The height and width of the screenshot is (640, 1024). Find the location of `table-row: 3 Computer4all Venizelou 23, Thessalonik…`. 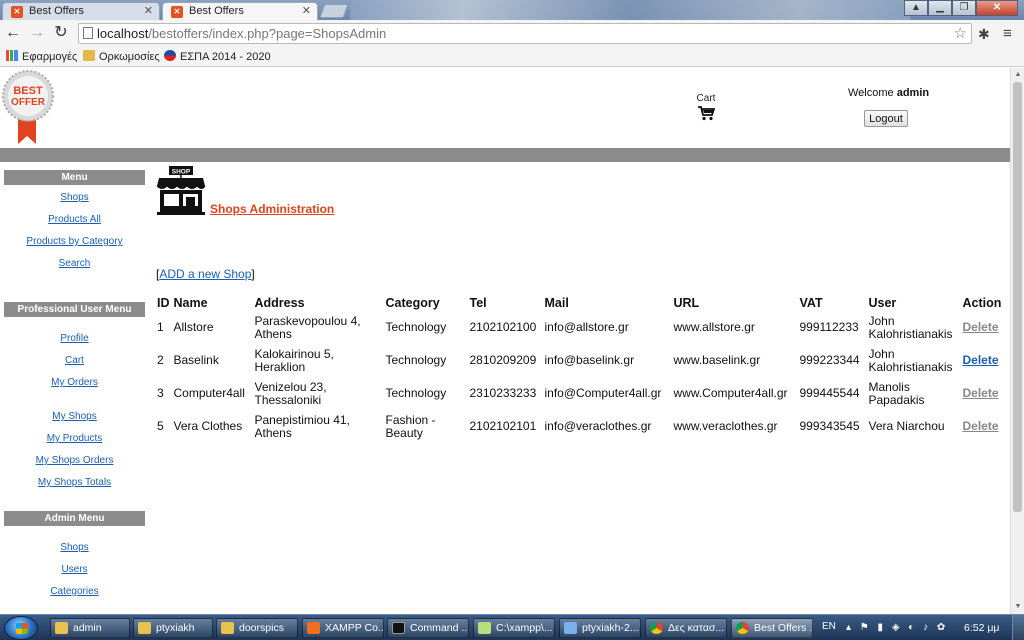

table-row: 3 Computer4all Venizelou 23, Thessalonik… is located at coordinates (581, 393).